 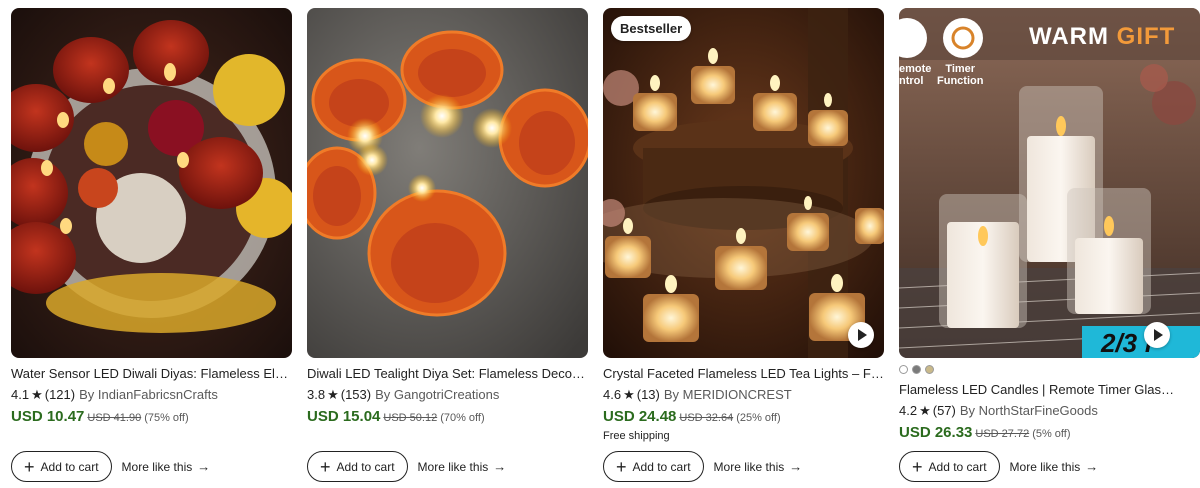 What do you see at coordinates (1049, 369) in the screenshot?
I see `color-swatches` at bounding box center [1049, 369].